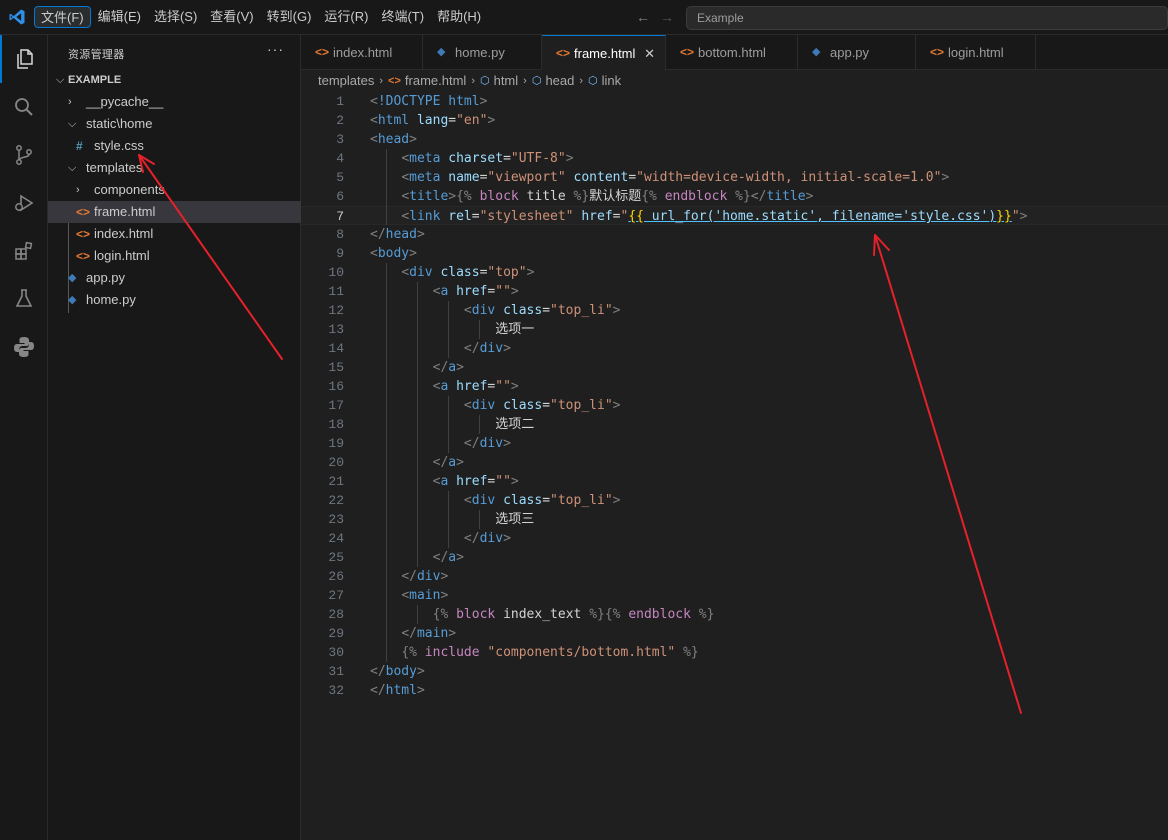 The image size is (1168, 840). Describe the element at coordinates (459, 17) in the screenshot. I see `menu-item: 帮助(H)` at that location.